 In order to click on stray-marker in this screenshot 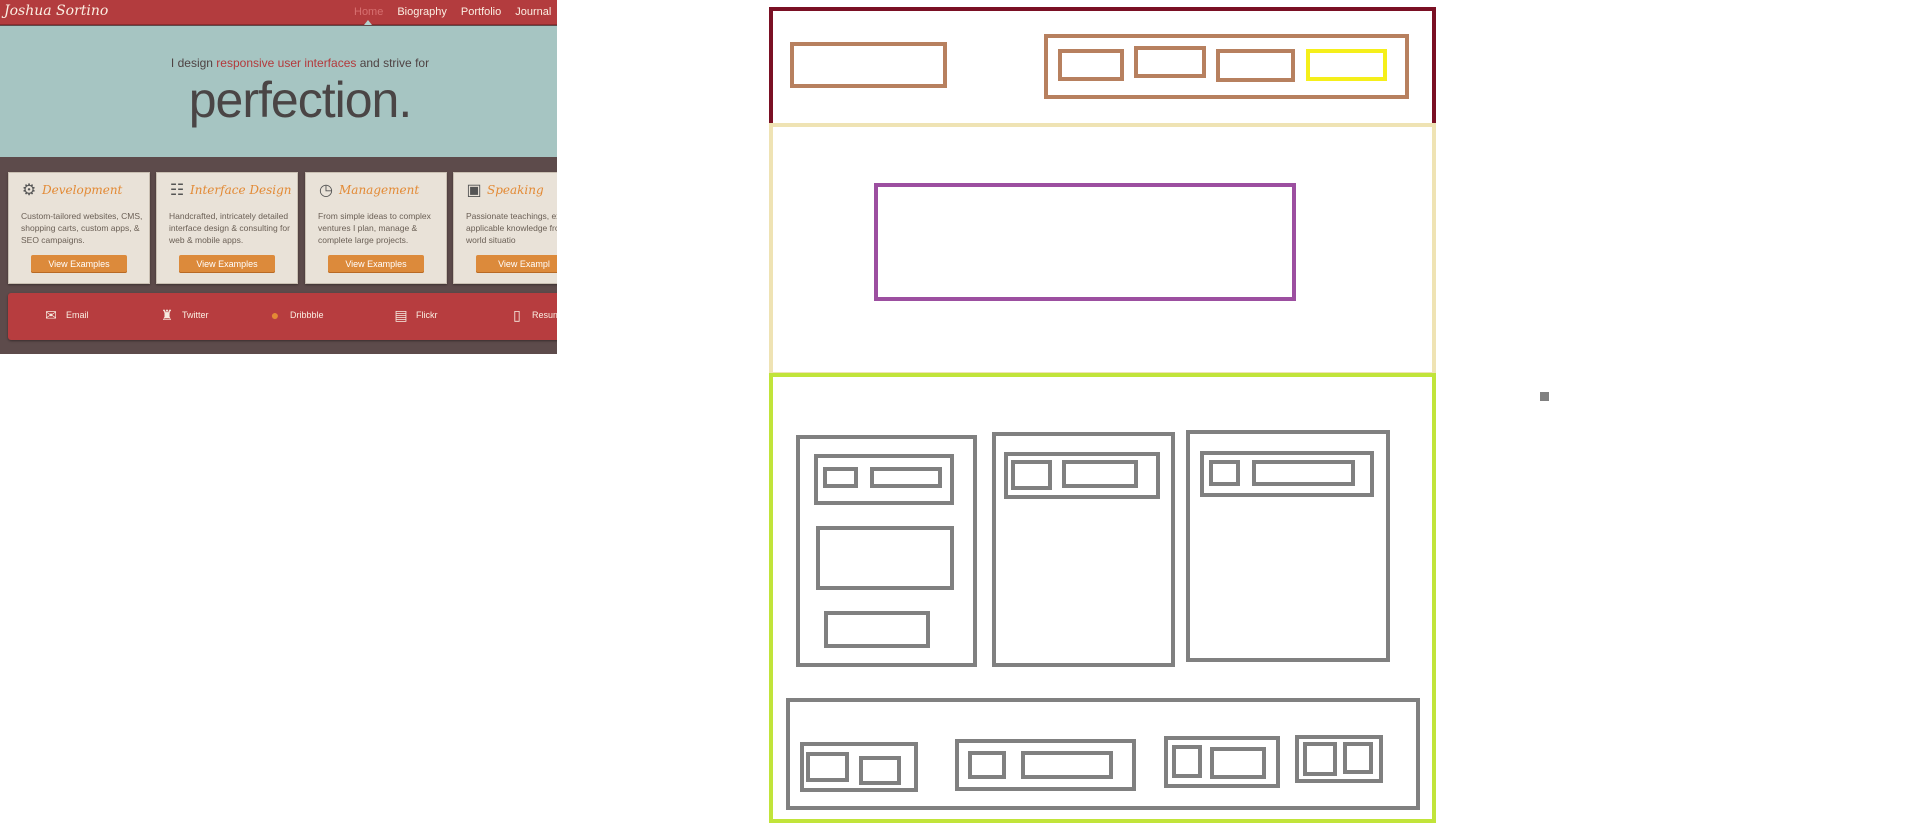, I will do `click(1544, 396)`.